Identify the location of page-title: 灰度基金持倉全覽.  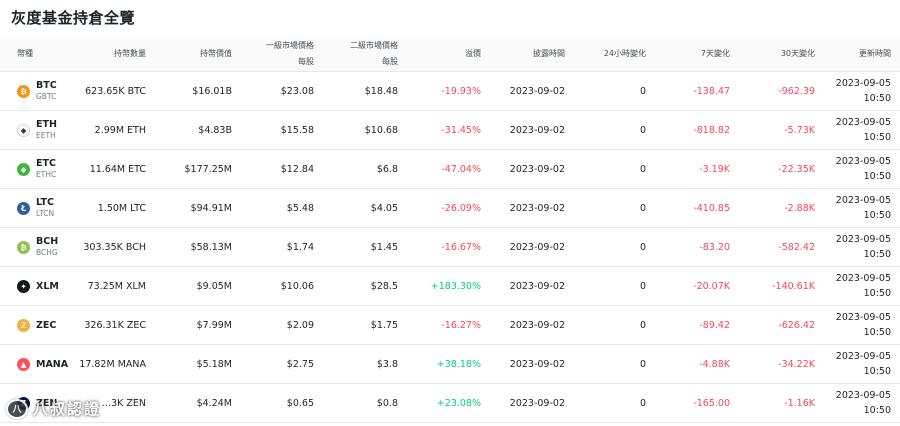
(73, 18).